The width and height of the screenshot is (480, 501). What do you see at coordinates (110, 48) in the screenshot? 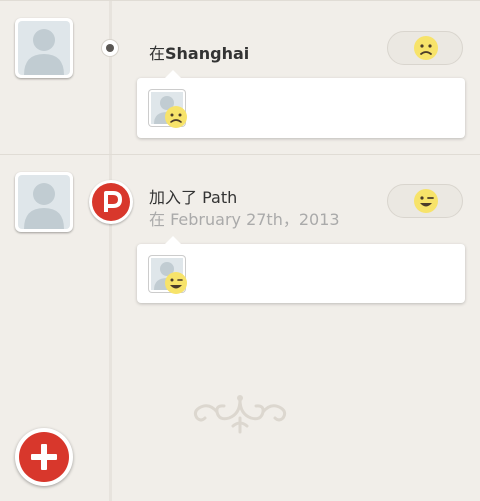
I see `timeline-dot` at bounding box center [110, 48].